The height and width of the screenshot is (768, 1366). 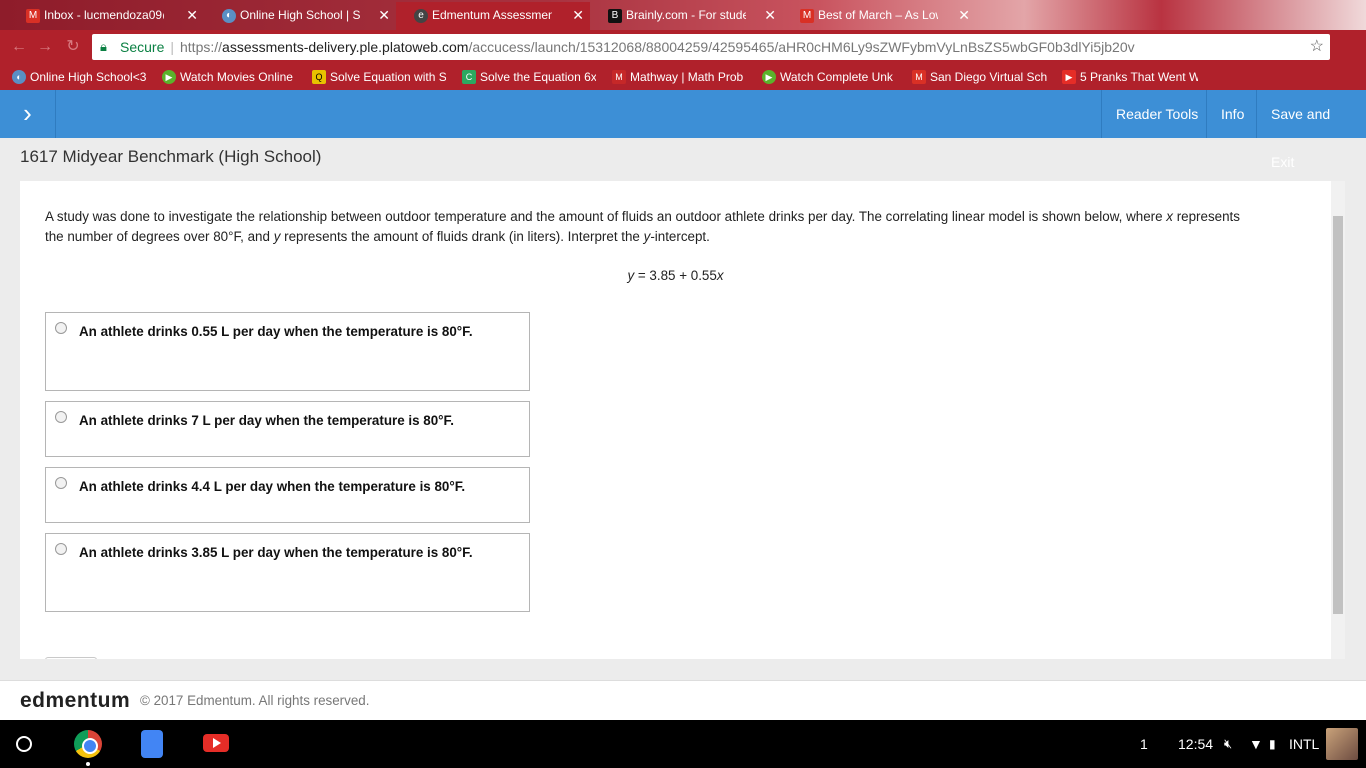 I want to click on forward-arrow-icon: →, so click(x=45, y=47).